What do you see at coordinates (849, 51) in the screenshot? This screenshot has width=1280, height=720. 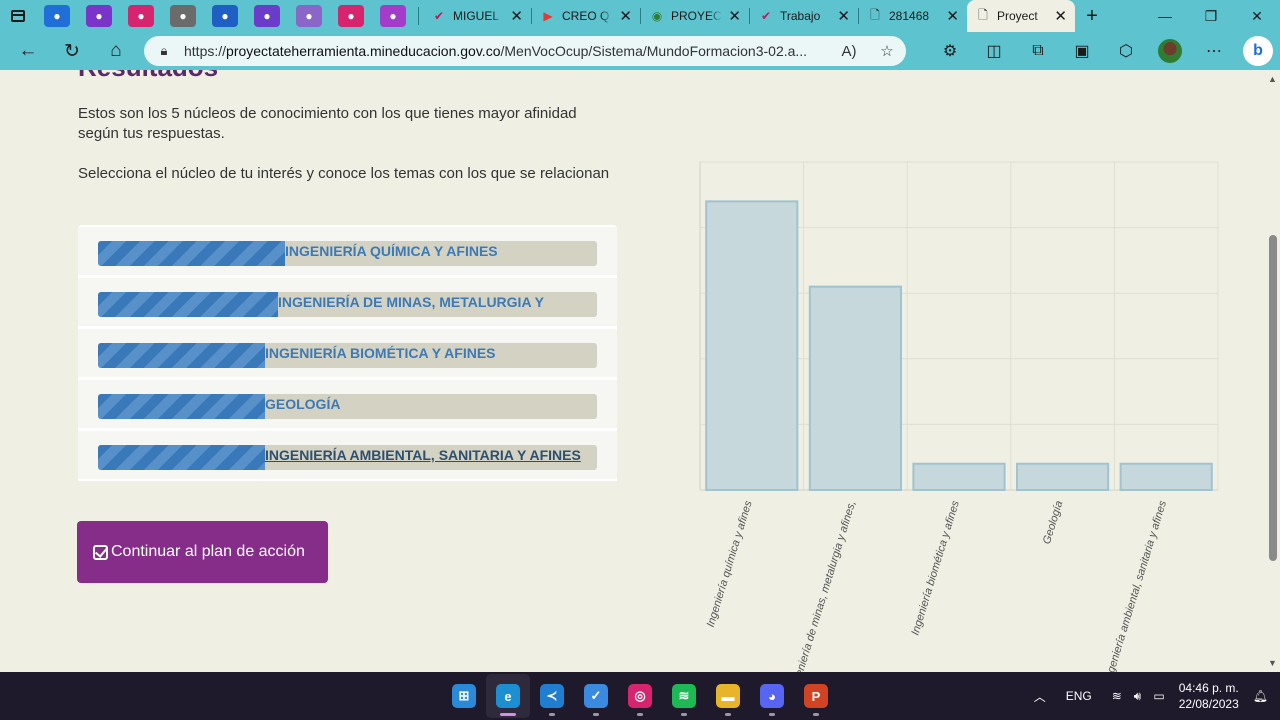 I see `read-aloud-icon: A)` at bounding box center [849, 51].